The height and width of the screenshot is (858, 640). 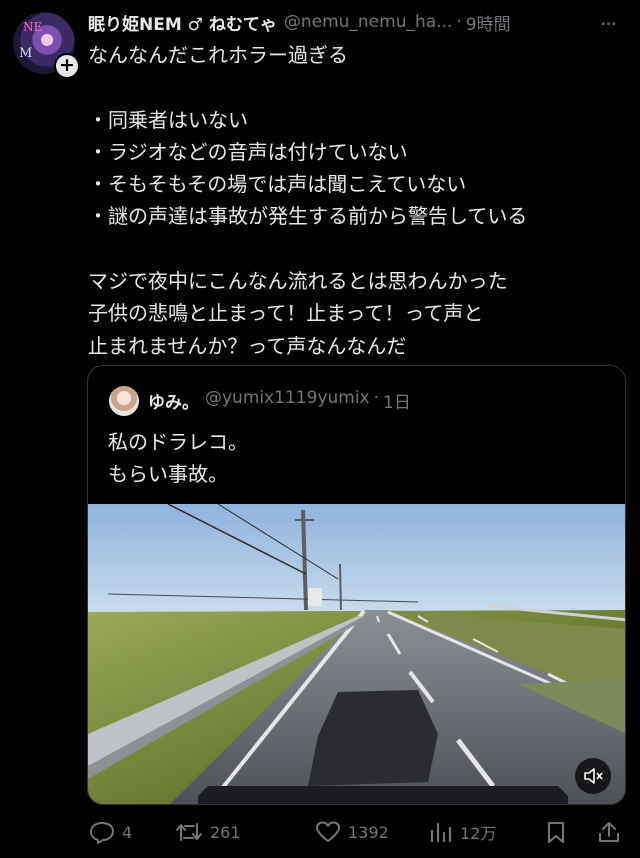 I want to click on views-icon, so click(x=441, y=832).